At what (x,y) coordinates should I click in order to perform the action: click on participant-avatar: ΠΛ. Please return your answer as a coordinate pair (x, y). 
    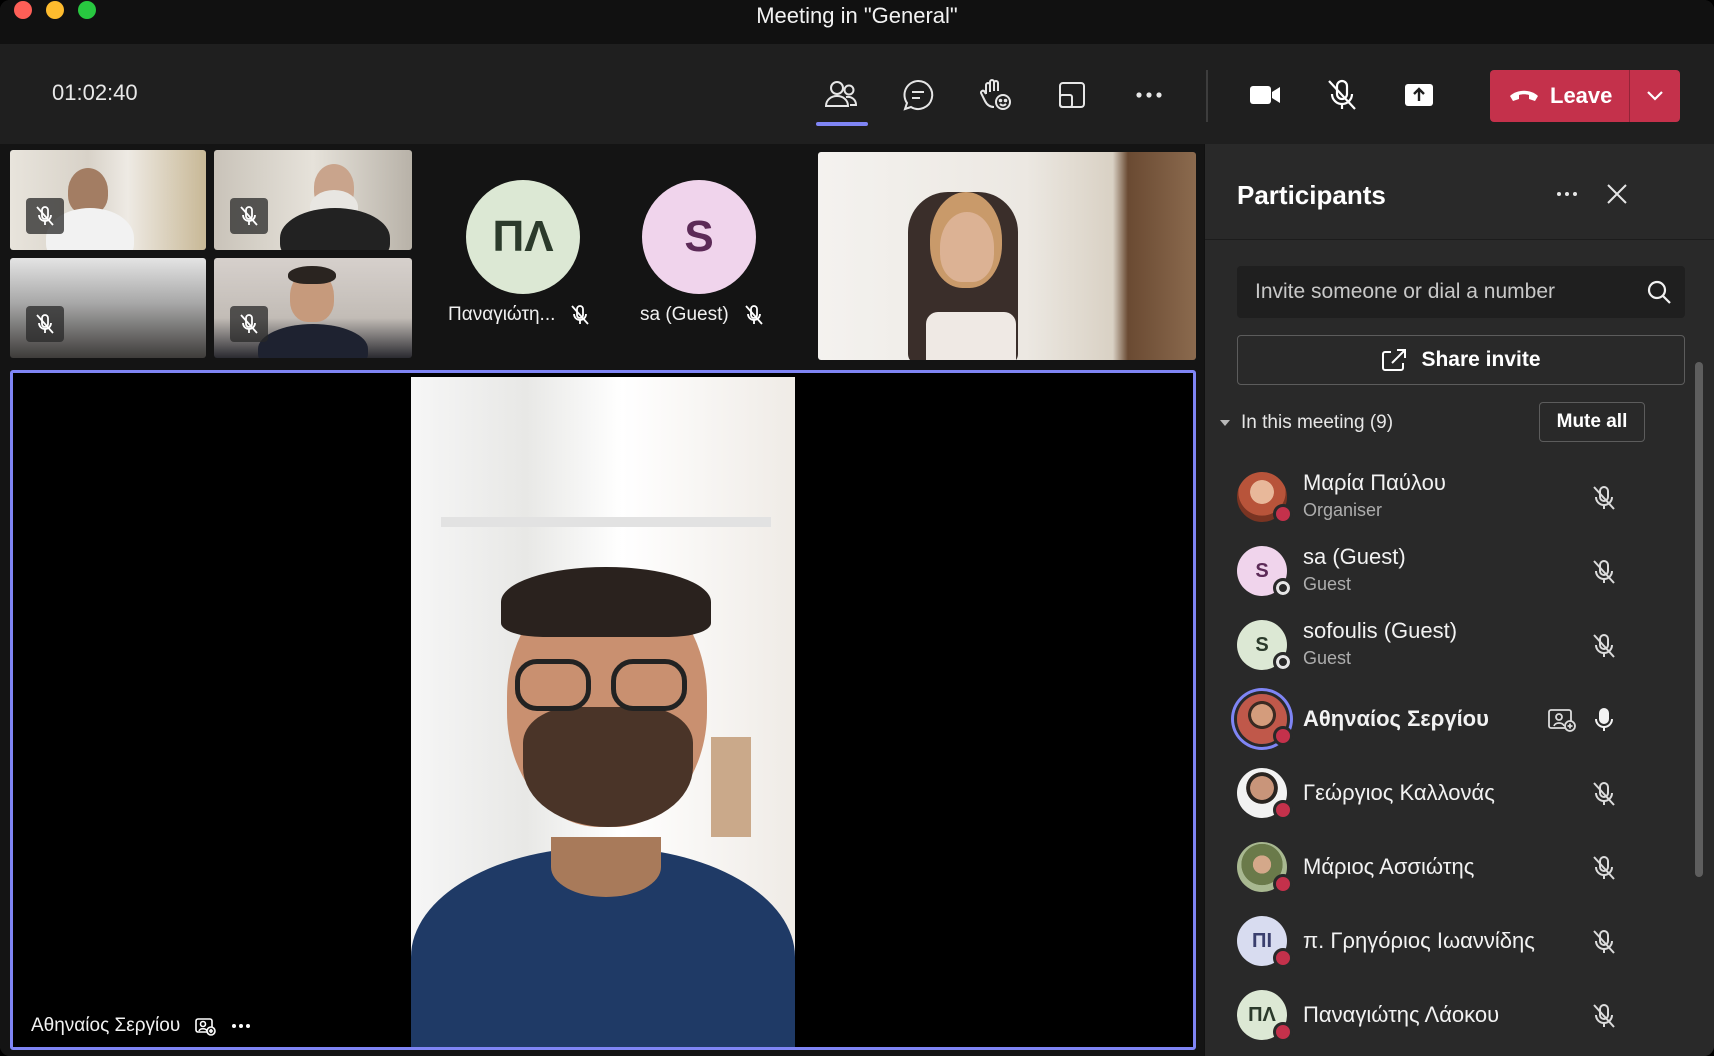
    Looking at the image, I should click on (523, 237).